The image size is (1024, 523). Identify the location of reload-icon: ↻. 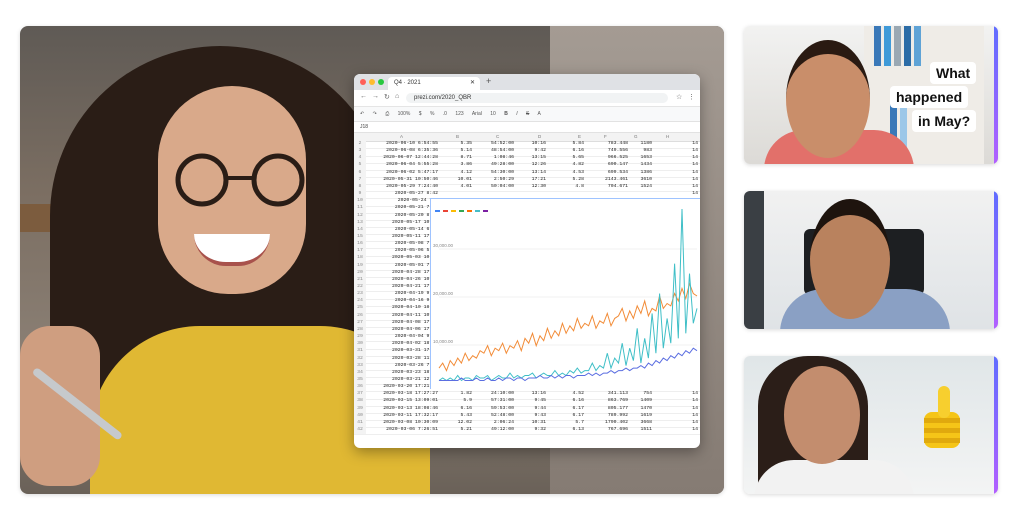
(387, 97).